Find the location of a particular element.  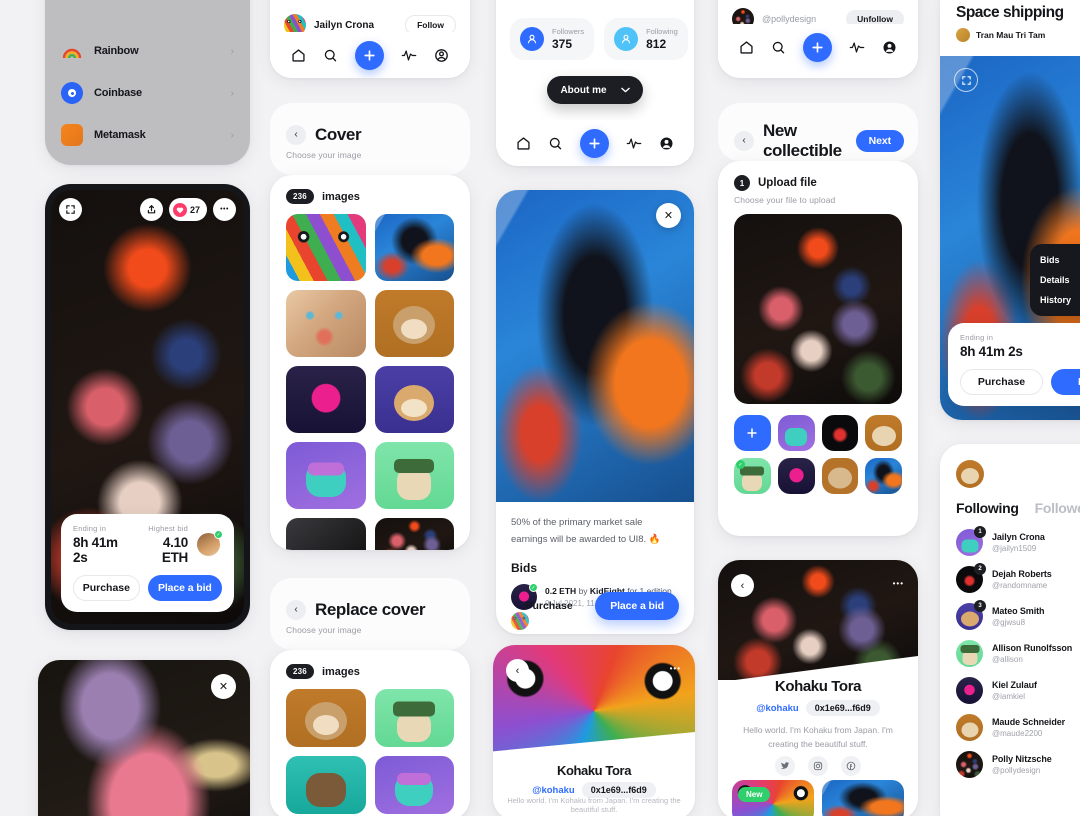

like-button: 27 is located at coordinates (187, 209).